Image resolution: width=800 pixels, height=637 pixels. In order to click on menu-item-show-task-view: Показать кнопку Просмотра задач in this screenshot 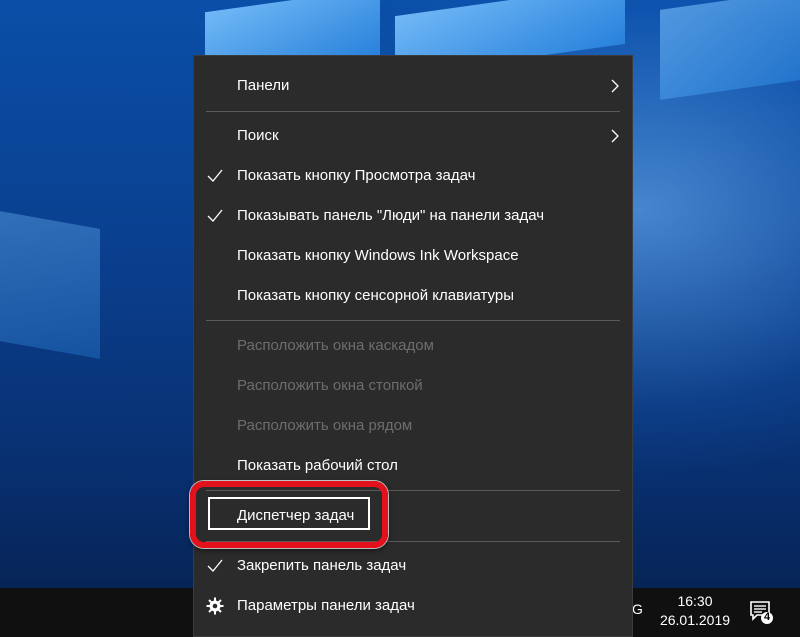, I will do `click(413, 176)`.